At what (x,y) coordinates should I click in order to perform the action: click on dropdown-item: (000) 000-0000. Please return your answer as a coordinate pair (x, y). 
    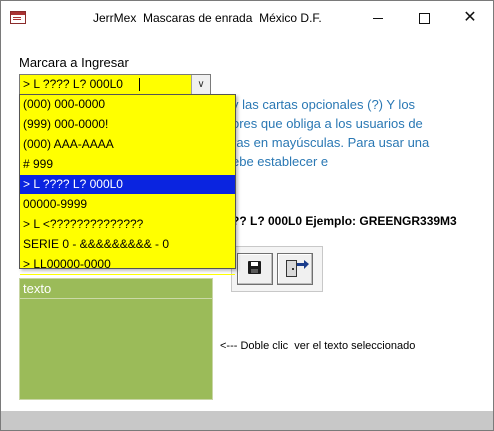
    Looking at the image, I should click on (127, 105).